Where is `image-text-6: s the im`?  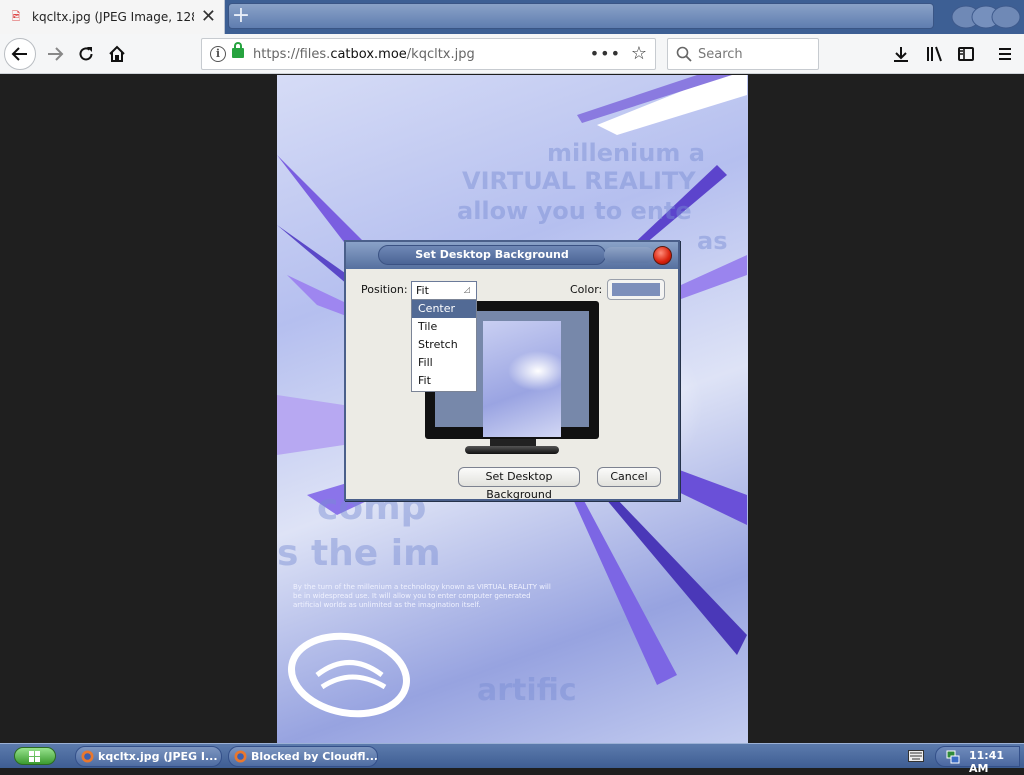
image-text-6: s the im is located at coordinates (359, 553).